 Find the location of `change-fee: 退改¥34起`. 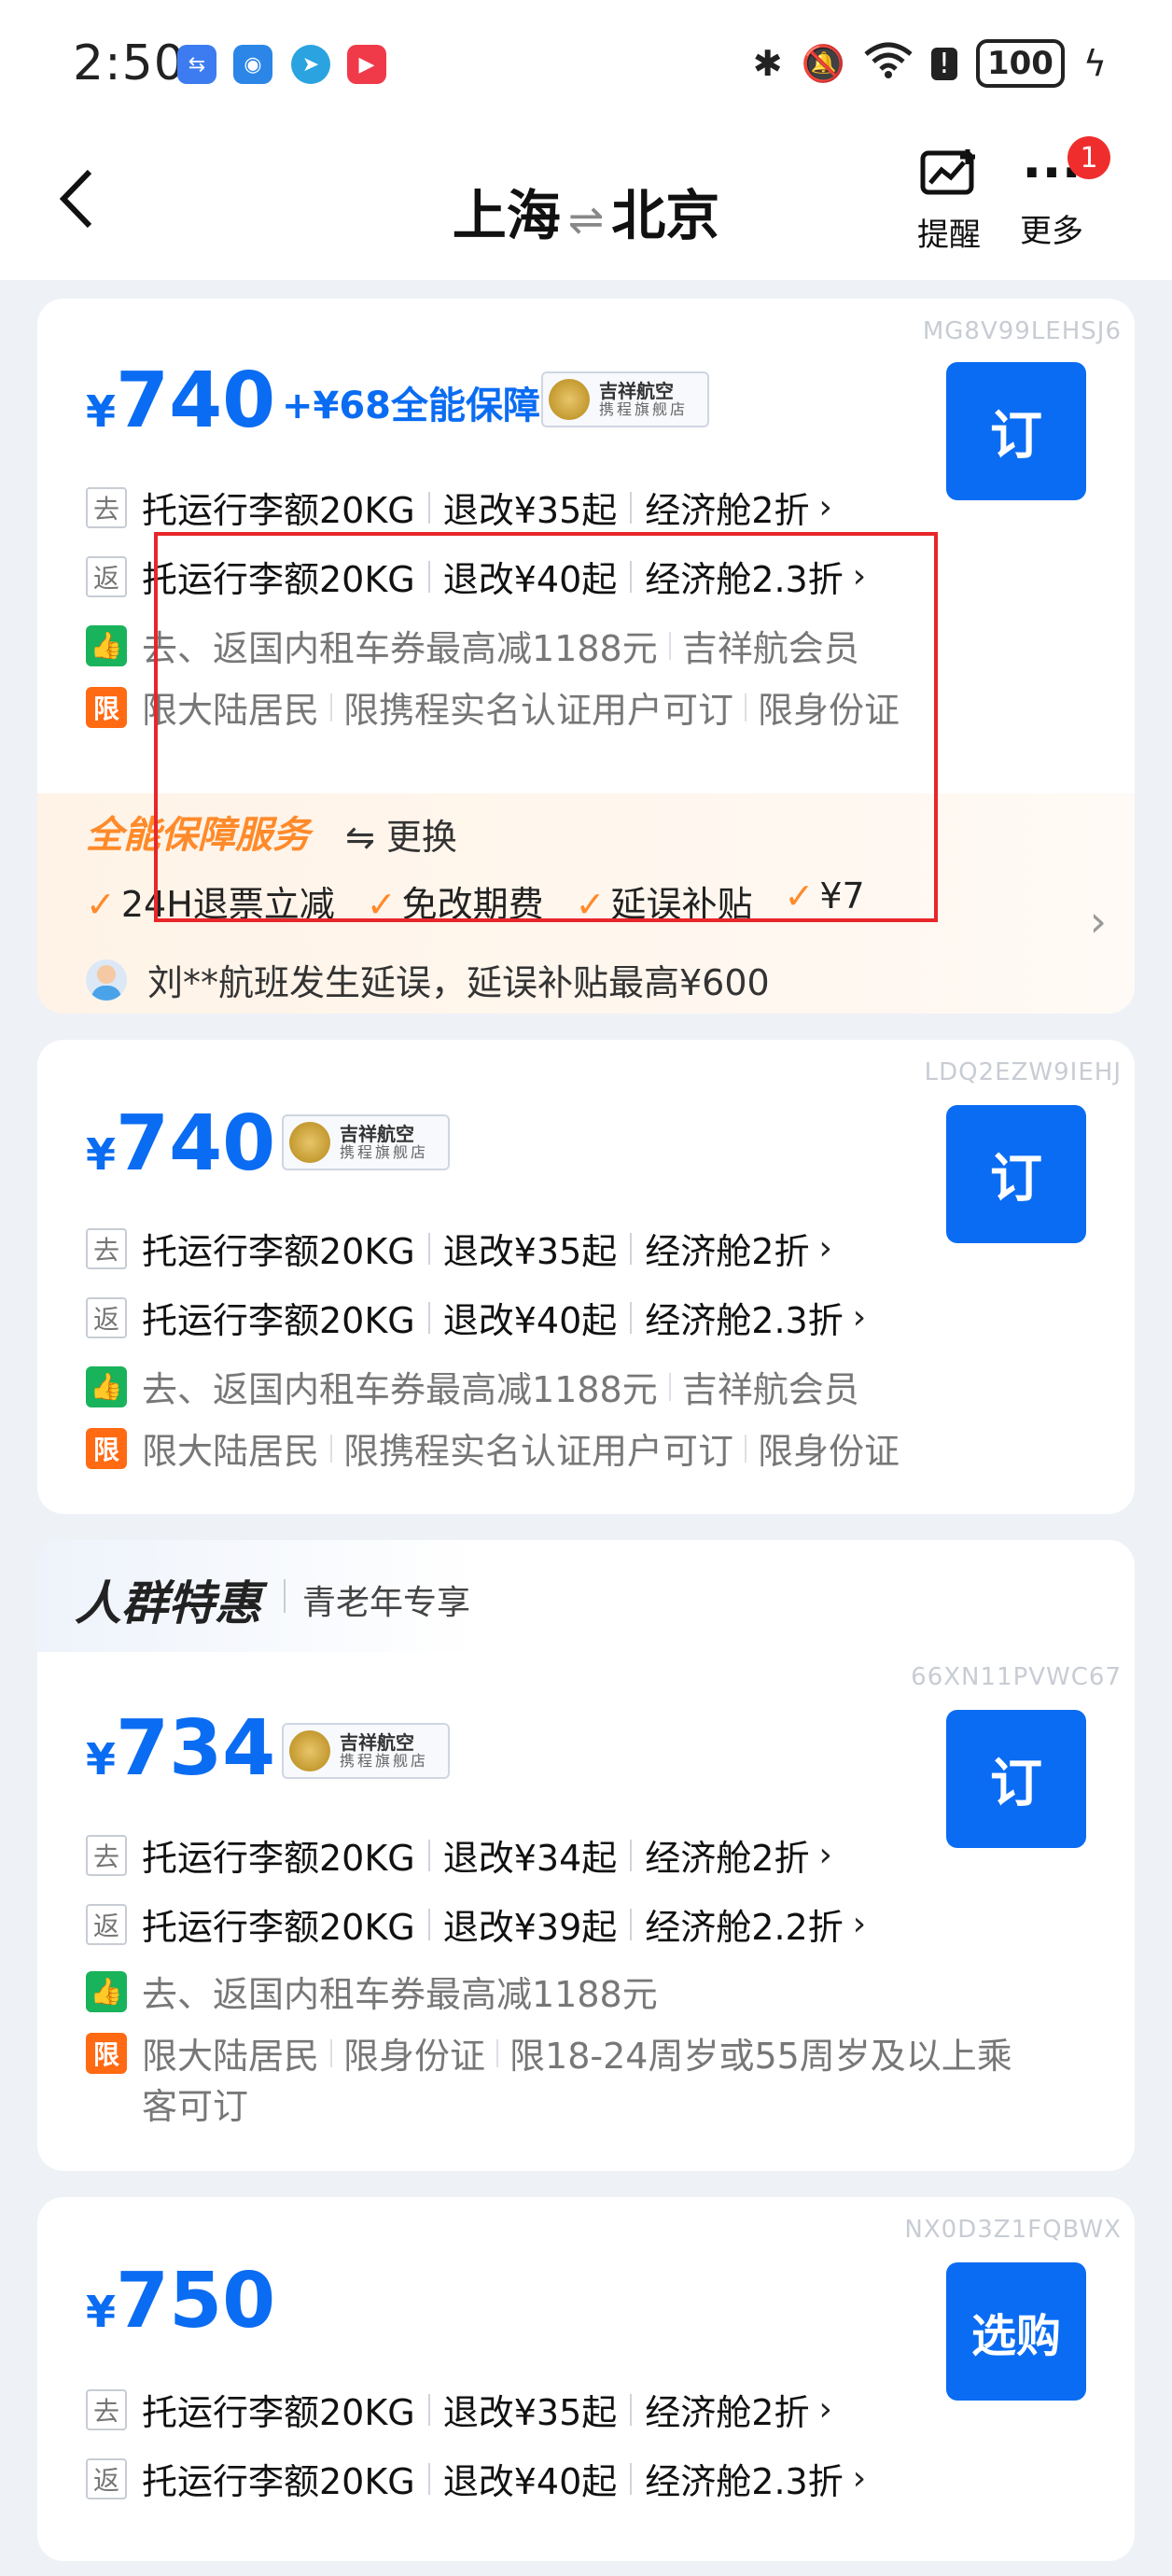

change-fee: 退改¥34起 is located at coordinates (530, 1858).